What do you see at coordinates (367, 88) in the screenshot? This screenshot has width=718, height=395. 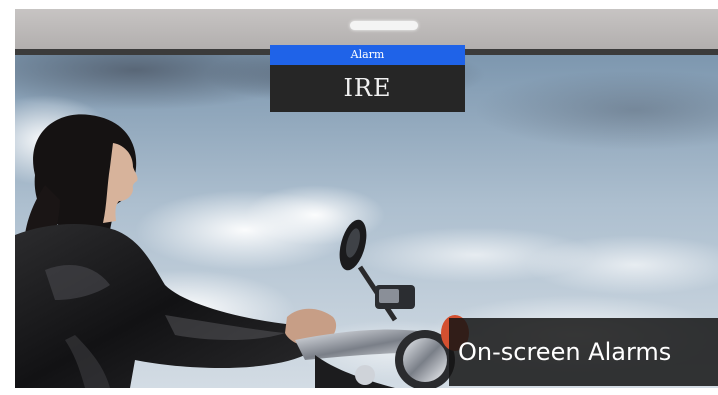 I see `alarm-value: IRE` at bounding box center [367, 88].